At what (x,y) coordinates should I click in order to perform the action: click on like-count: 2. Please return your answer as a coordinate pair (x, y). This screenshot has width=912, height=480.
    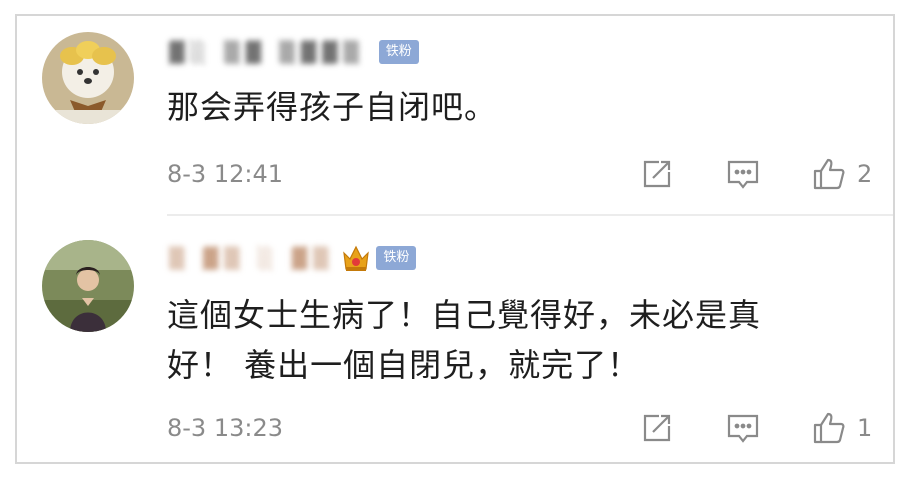
    Looking at the image, I should click on (865, 174).